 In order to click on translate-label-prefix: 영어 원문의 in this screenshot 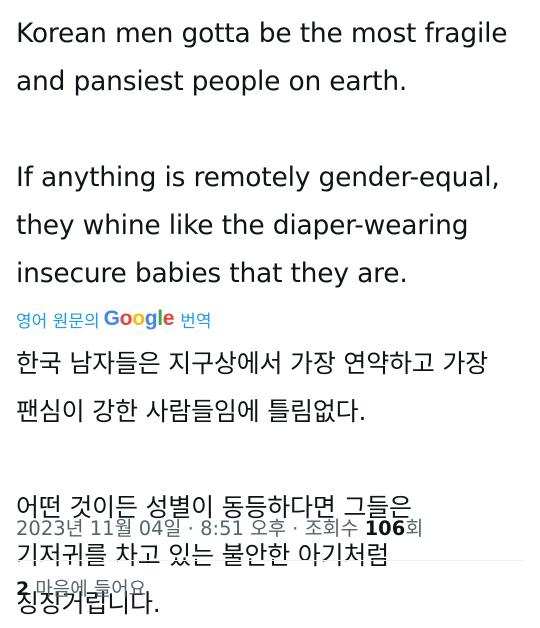, I will do `click(58, 321)`.